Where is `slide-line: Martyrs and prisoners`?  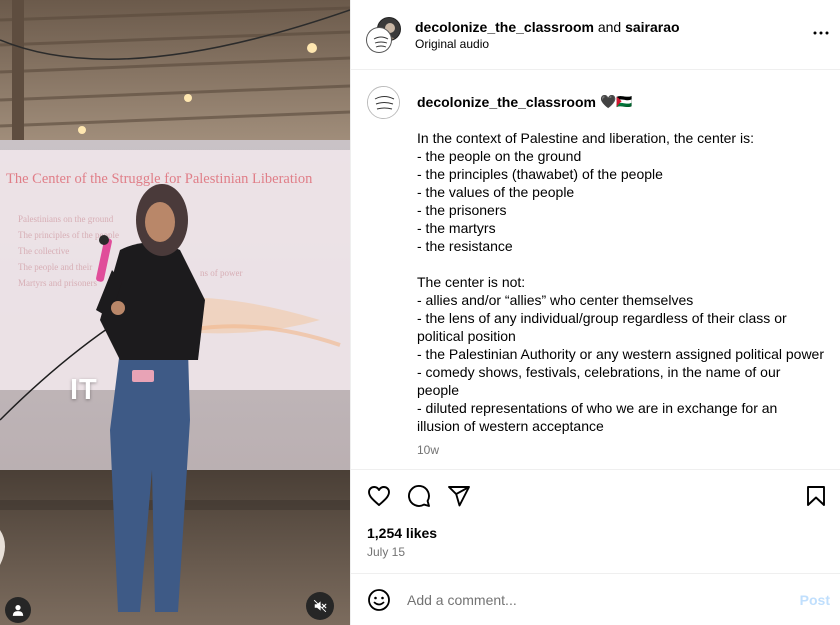
slide-line: Martyrs and prisoners is located at coordinates (57, 283).